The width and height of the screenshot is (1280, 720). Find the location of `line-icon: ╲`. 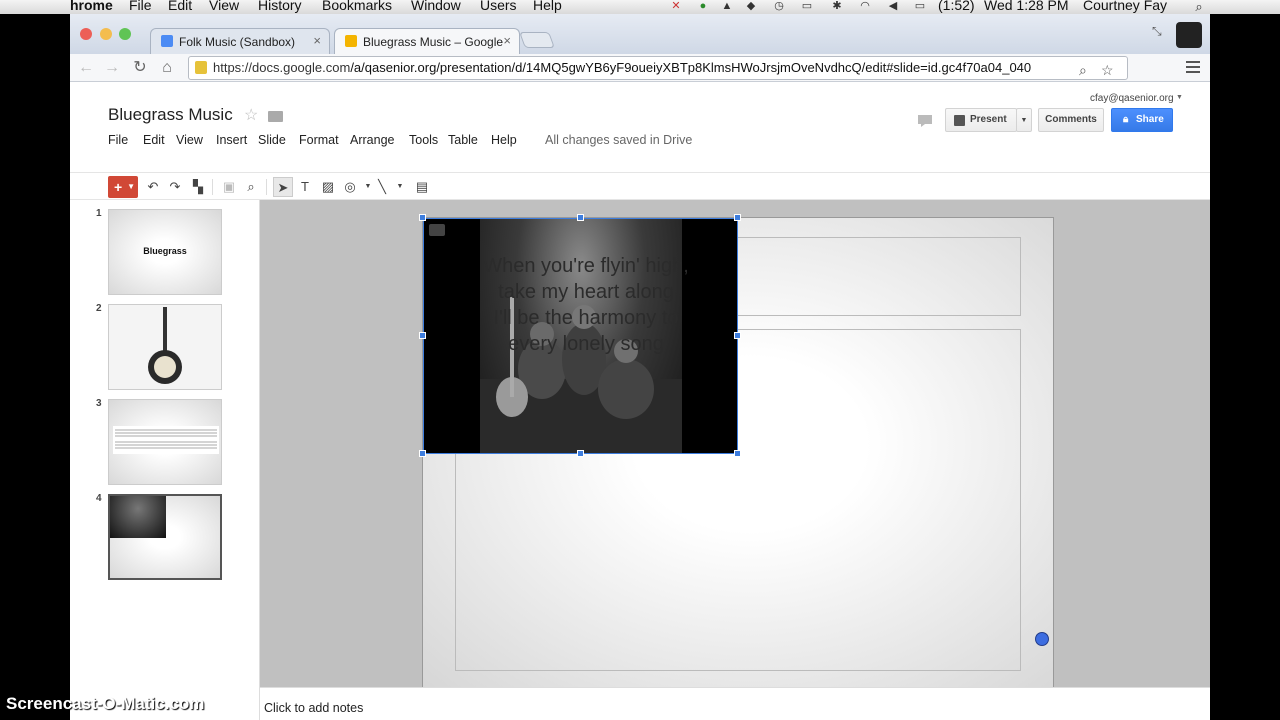

line-icon: ╲ is located at coordinates (382, 187).